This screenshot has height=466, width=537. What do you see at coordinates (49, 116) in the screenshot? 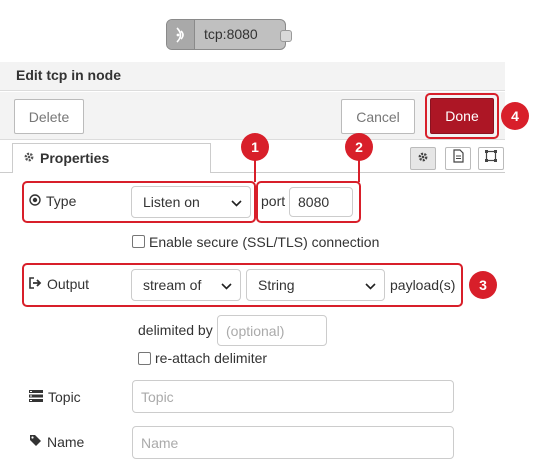
I see `delete-button: Delete` at bounding box center [49, 116].